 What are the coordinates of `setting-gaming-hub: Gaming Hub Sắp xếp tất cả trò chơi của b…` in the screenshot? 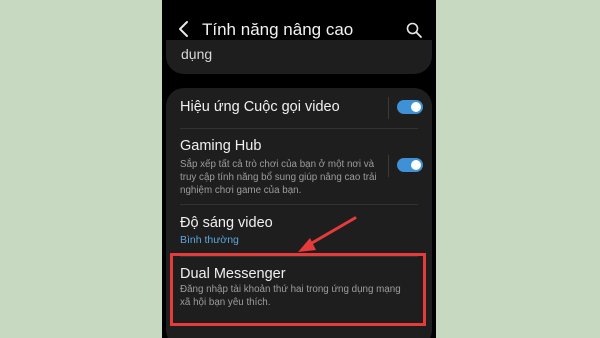 It's located at (299, 166).